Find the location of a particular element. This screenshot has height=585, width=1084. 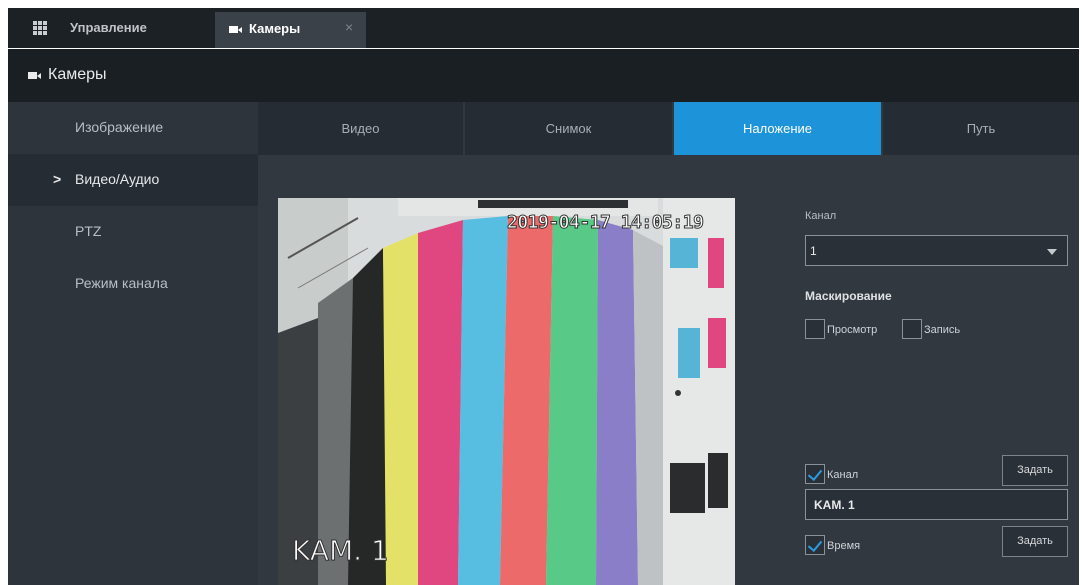

chevron-down-icon is located at coordinates (1052, 252).